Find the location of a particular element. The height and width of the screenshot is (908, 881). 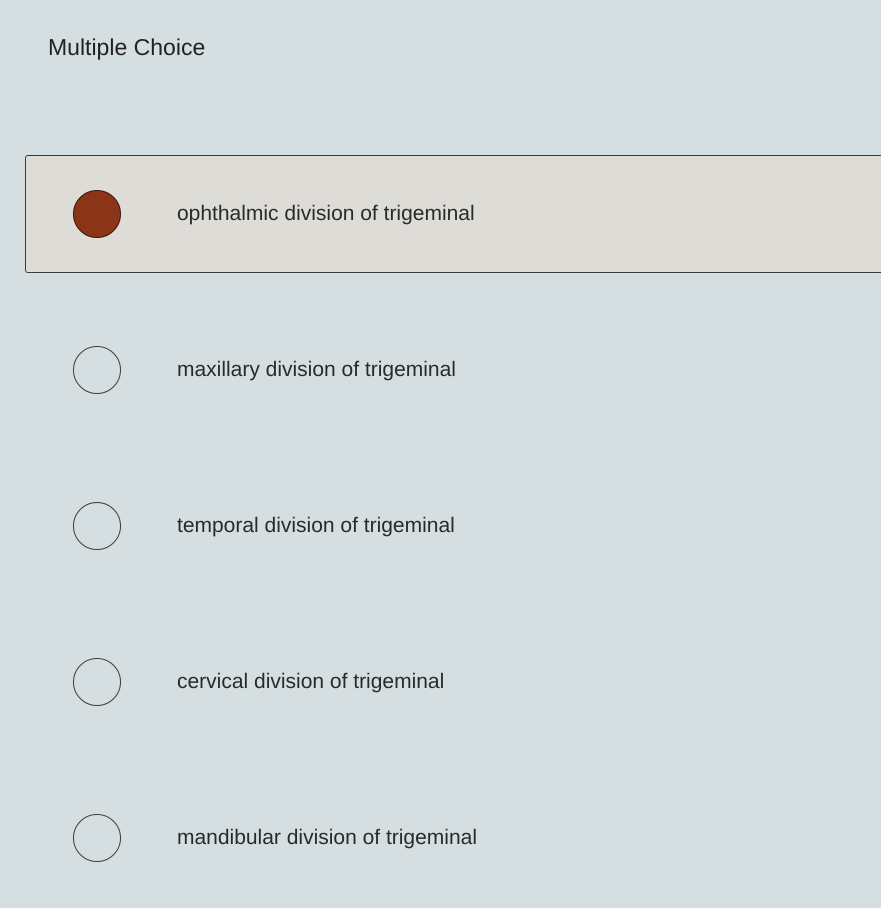

answer-text: mandibular division of trigeminal is located at coordinates (327, 838).